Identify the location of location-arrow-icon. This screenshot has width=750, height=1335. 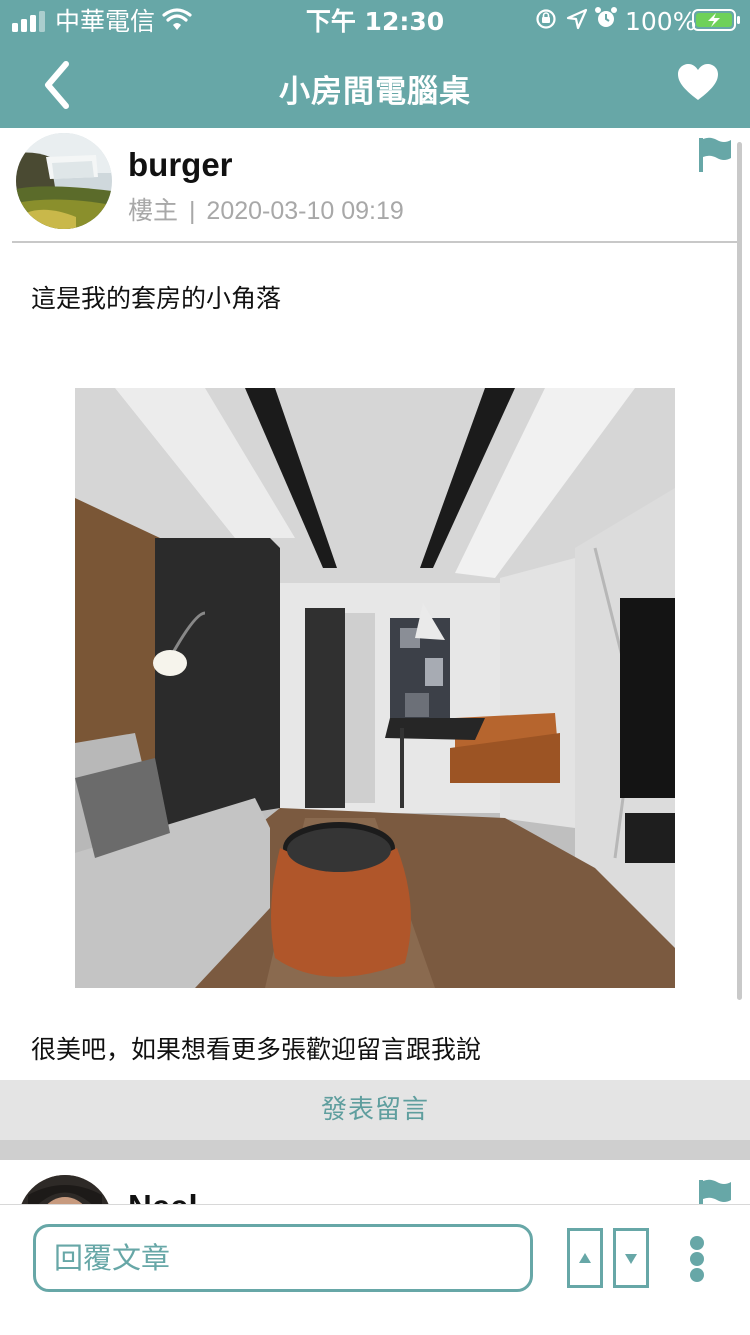
(577, 19).